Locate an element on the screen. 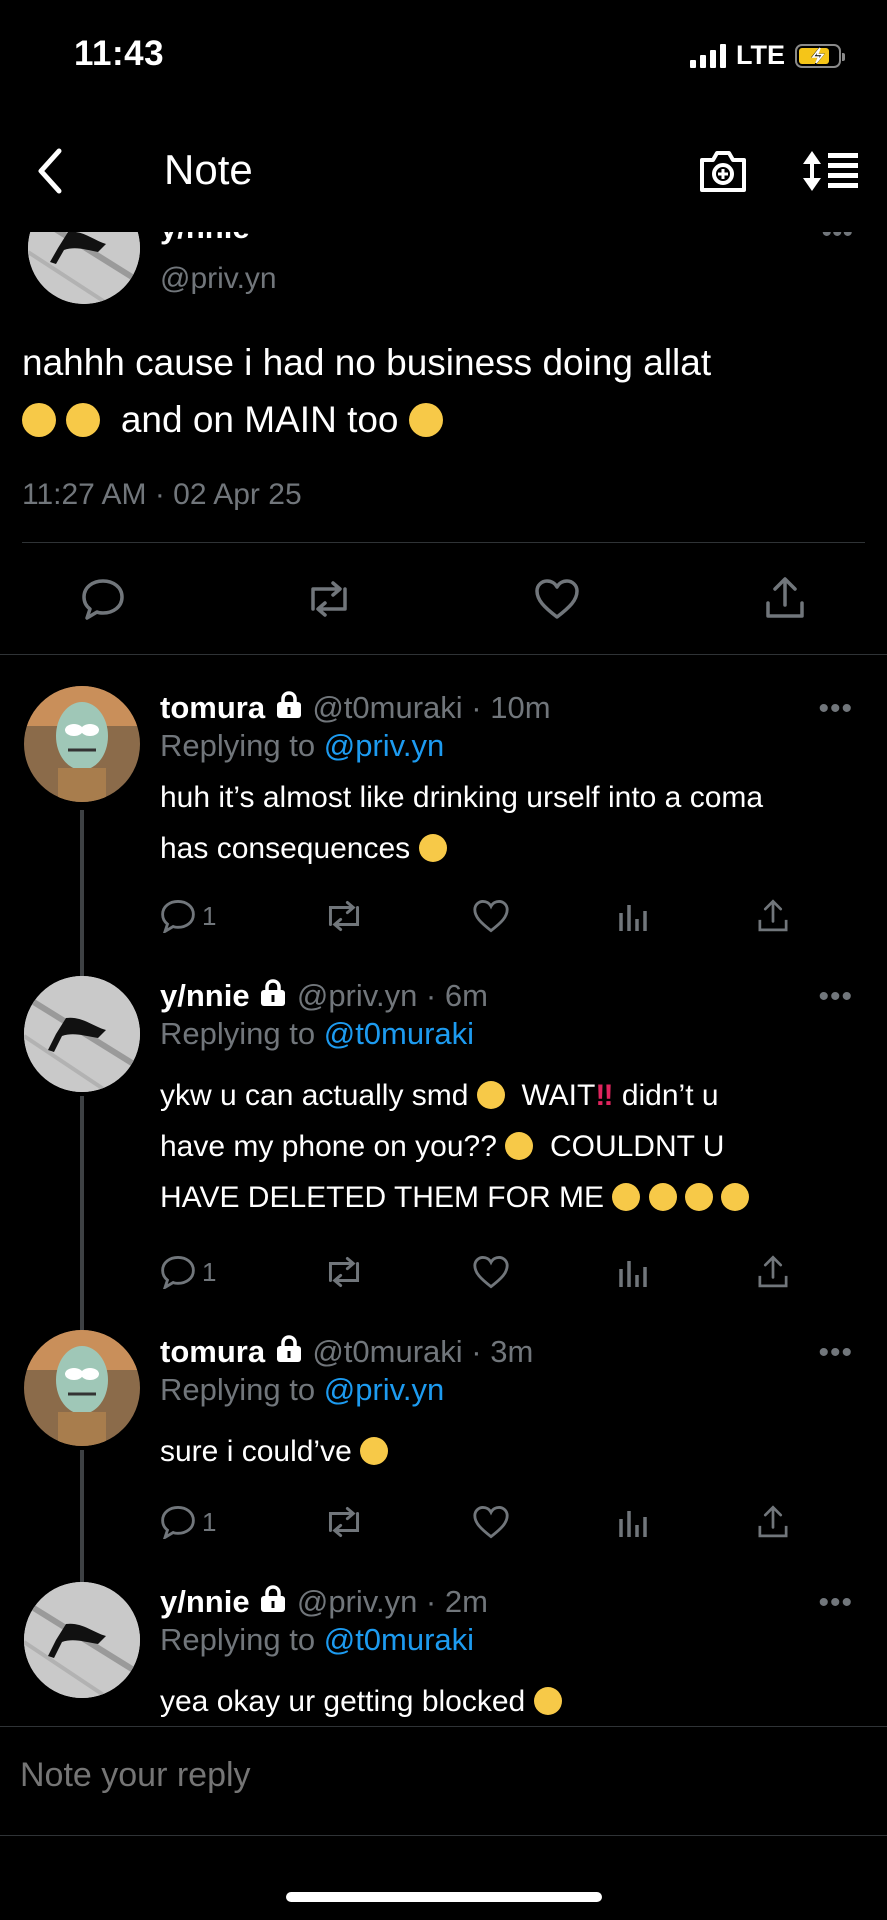 The image size is (887, 1920). home-indicator is located at coordinates (444, 1897).